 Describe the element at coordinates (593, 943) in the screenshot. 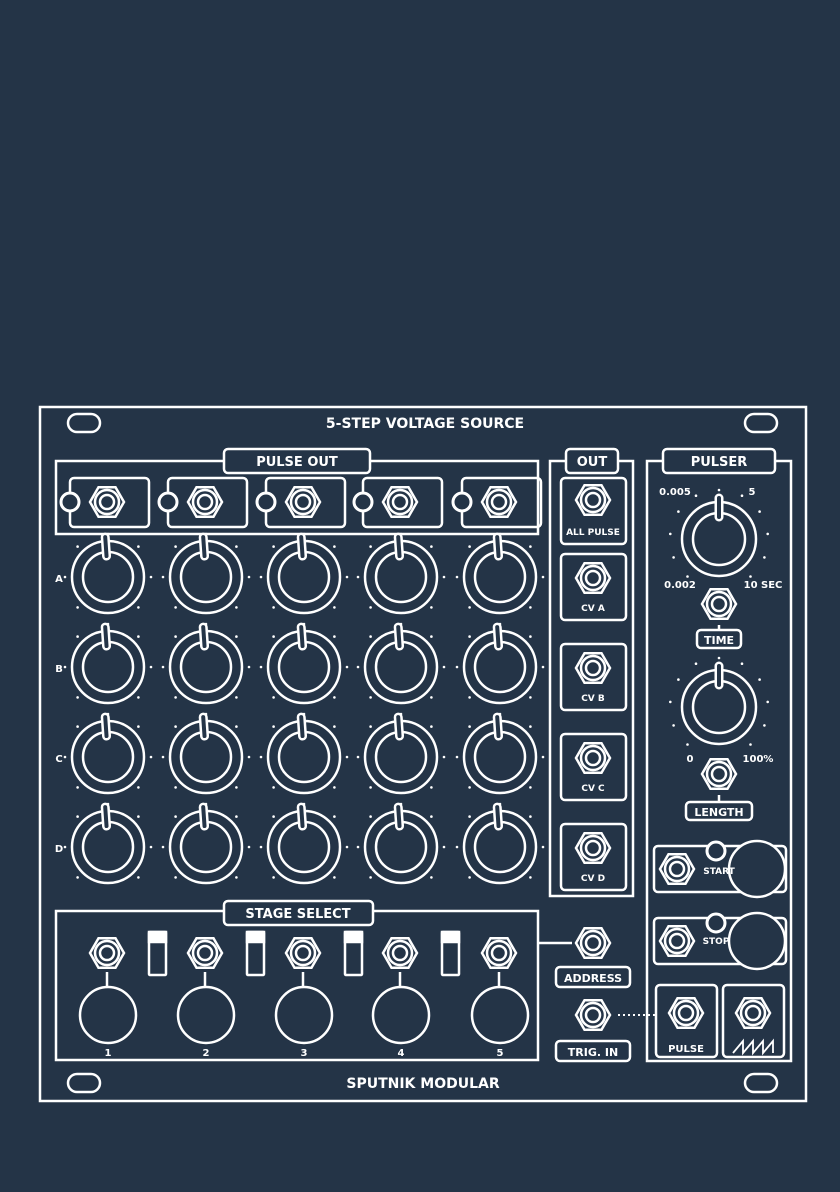

I see `address-jack` at that location.